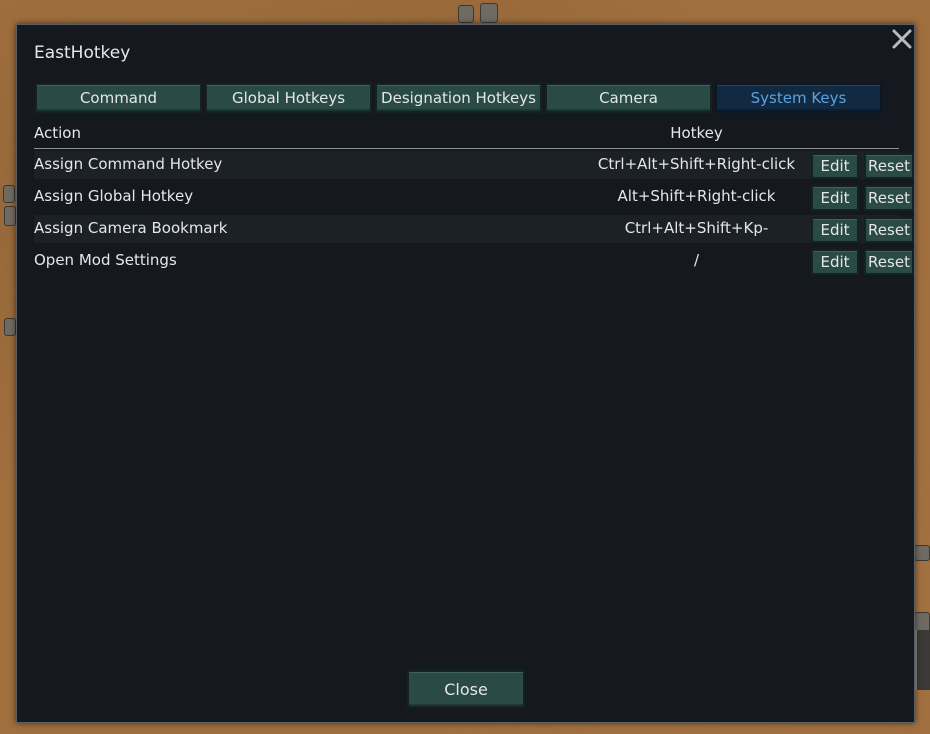 Image resolution: width=930 pixels, height=734 pixels. What do you see at coordinates (466, 136) in the screenshot?
I see `table-header: Action Hotkey` at bounding box center [466, 136].